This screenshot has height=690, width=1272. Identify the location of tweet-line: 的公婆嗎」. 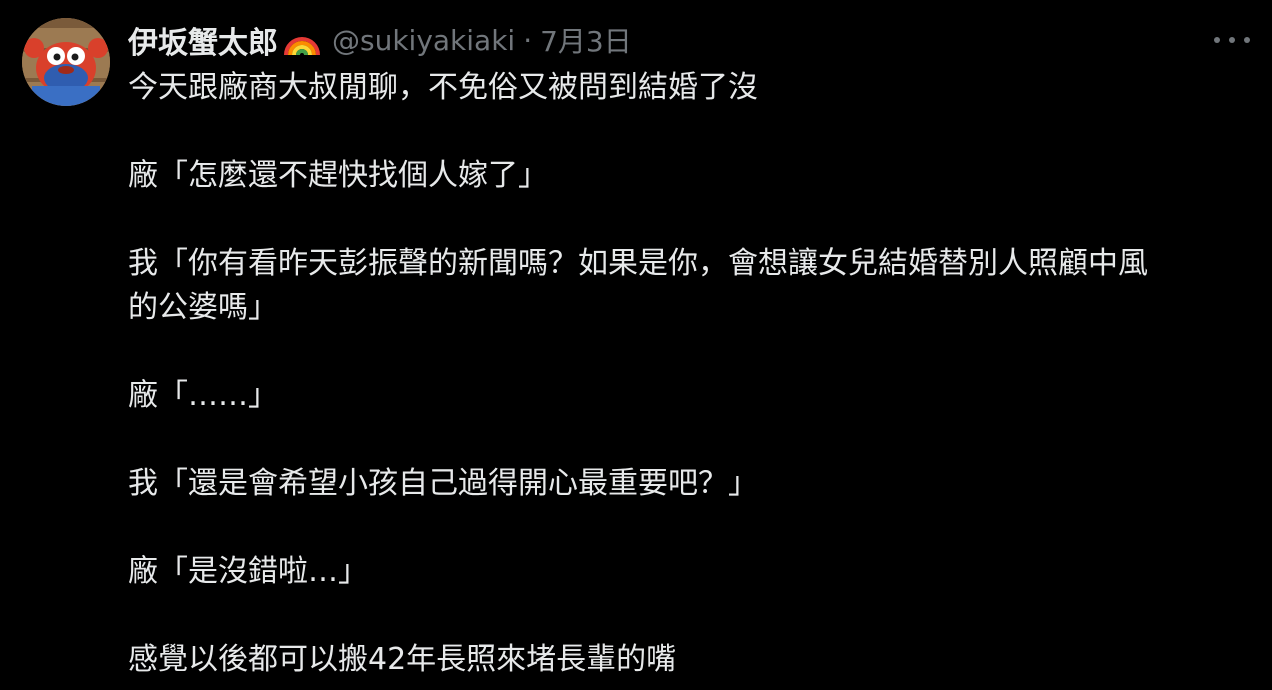
(203, 307).